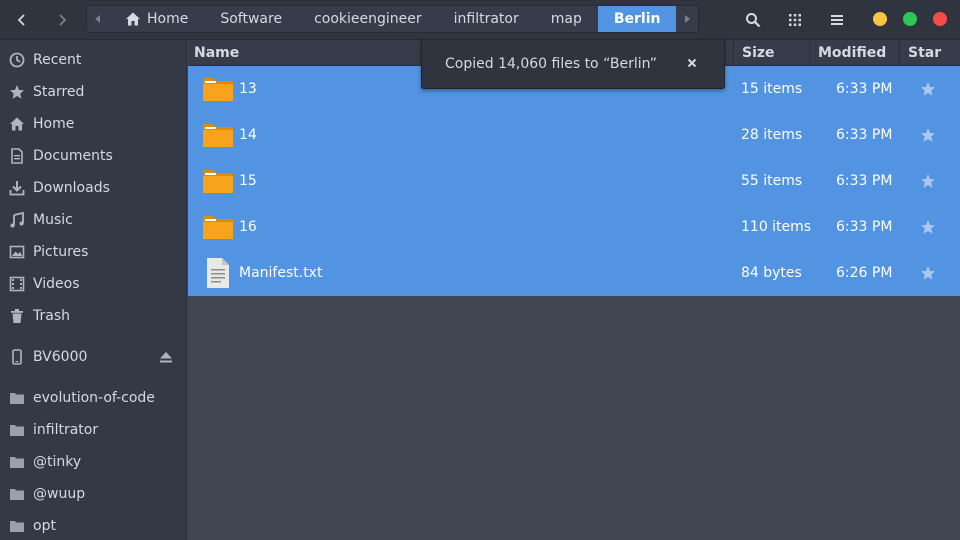  I want to click on path-item-software: Software, so click(251, 19).